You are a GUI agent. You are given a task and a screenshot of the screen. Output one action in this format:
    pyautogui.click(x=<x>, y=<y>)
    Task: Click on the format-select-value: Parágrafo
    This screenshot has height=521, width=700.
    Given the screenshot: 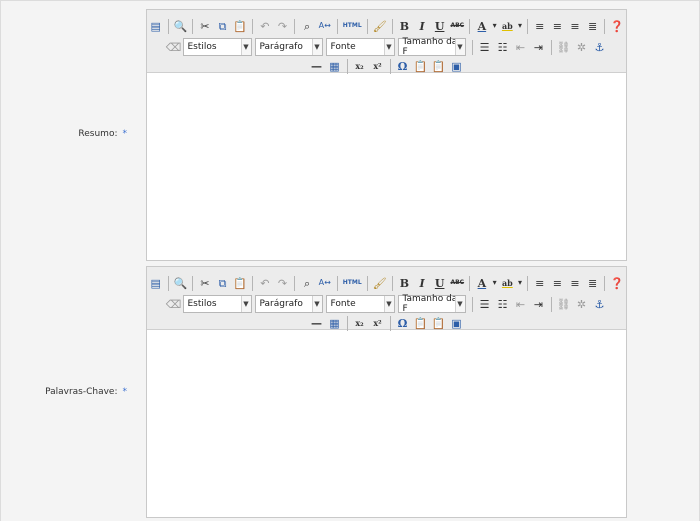 What is the action you would take?
    pyautogui.click(x=281, y=304)
    